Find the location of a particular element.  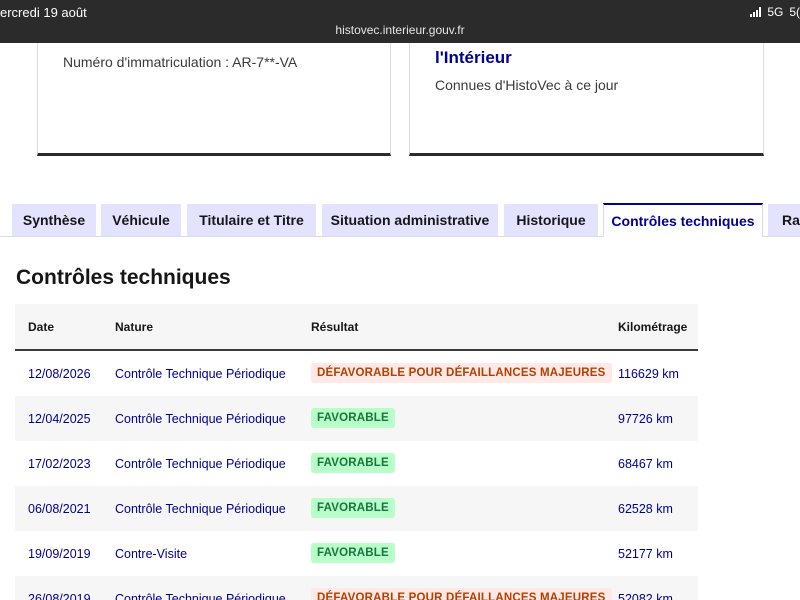

plate-number: Numéro d'immatriculation : AR-7**-VA is located at coordinates (180, 62).